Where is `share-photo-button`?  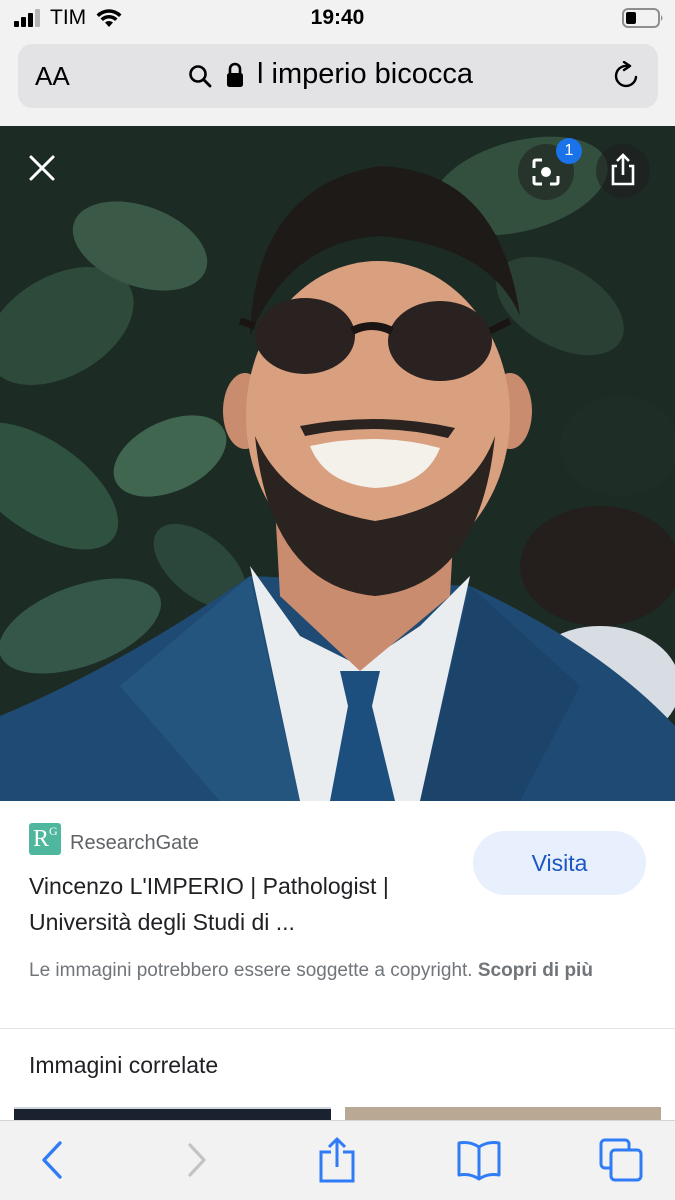 share-photo-button is located at coordinates (623, 171).